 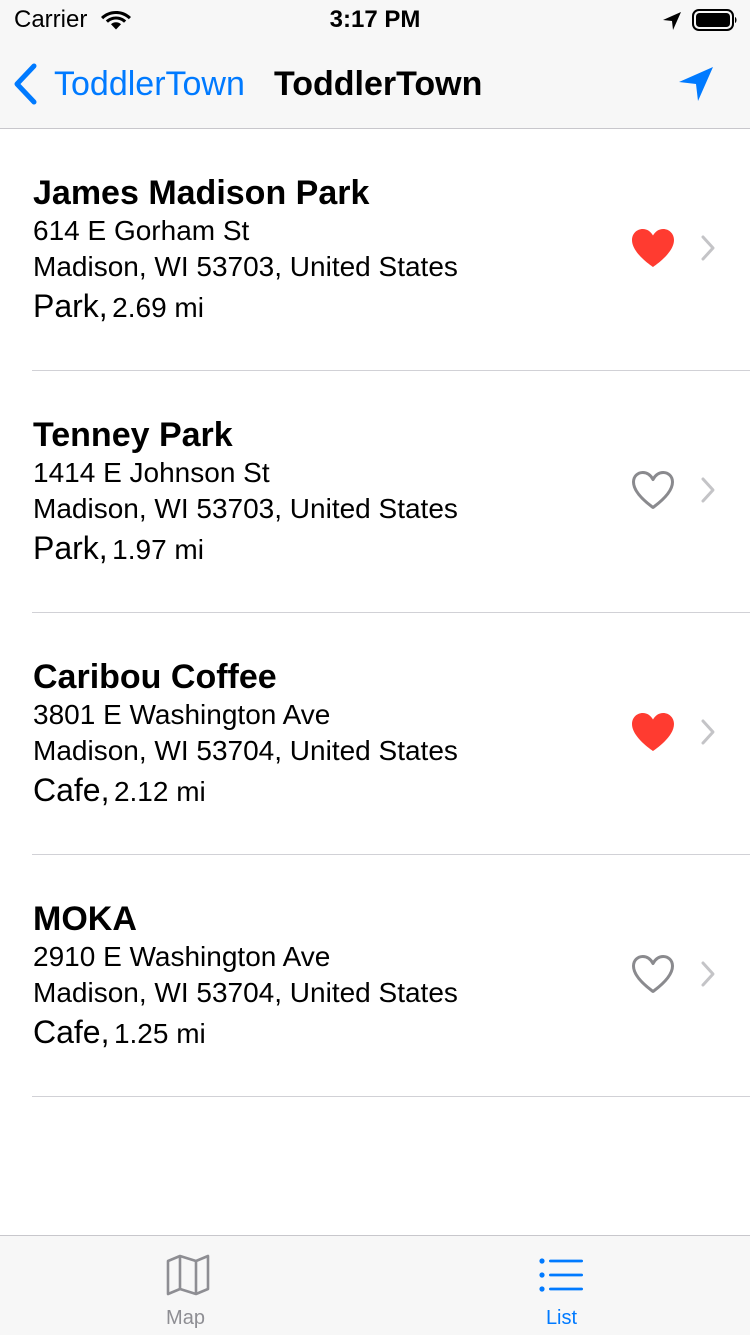 I want to click on list-icon, so click(x=561, y=1275).